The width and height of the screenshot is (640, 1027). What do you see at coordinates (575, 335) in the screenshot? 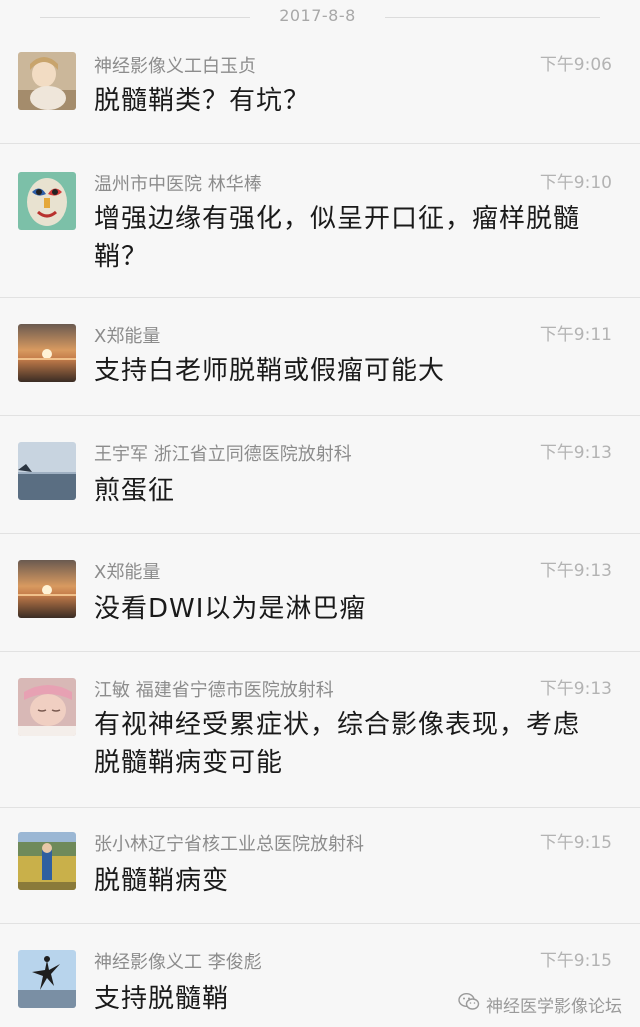
I see `message-time: 下午9:11` at bounding box center [575, 335].